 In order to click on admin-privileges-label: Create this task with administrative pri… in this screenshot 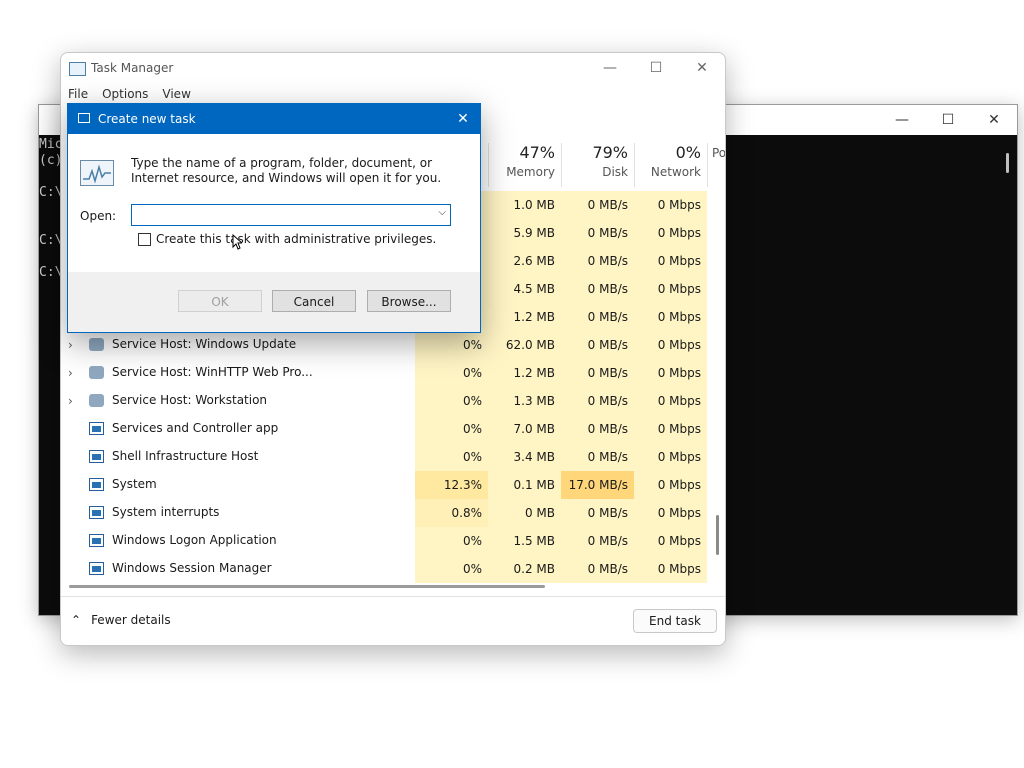, I will do `click(296, 239)`.